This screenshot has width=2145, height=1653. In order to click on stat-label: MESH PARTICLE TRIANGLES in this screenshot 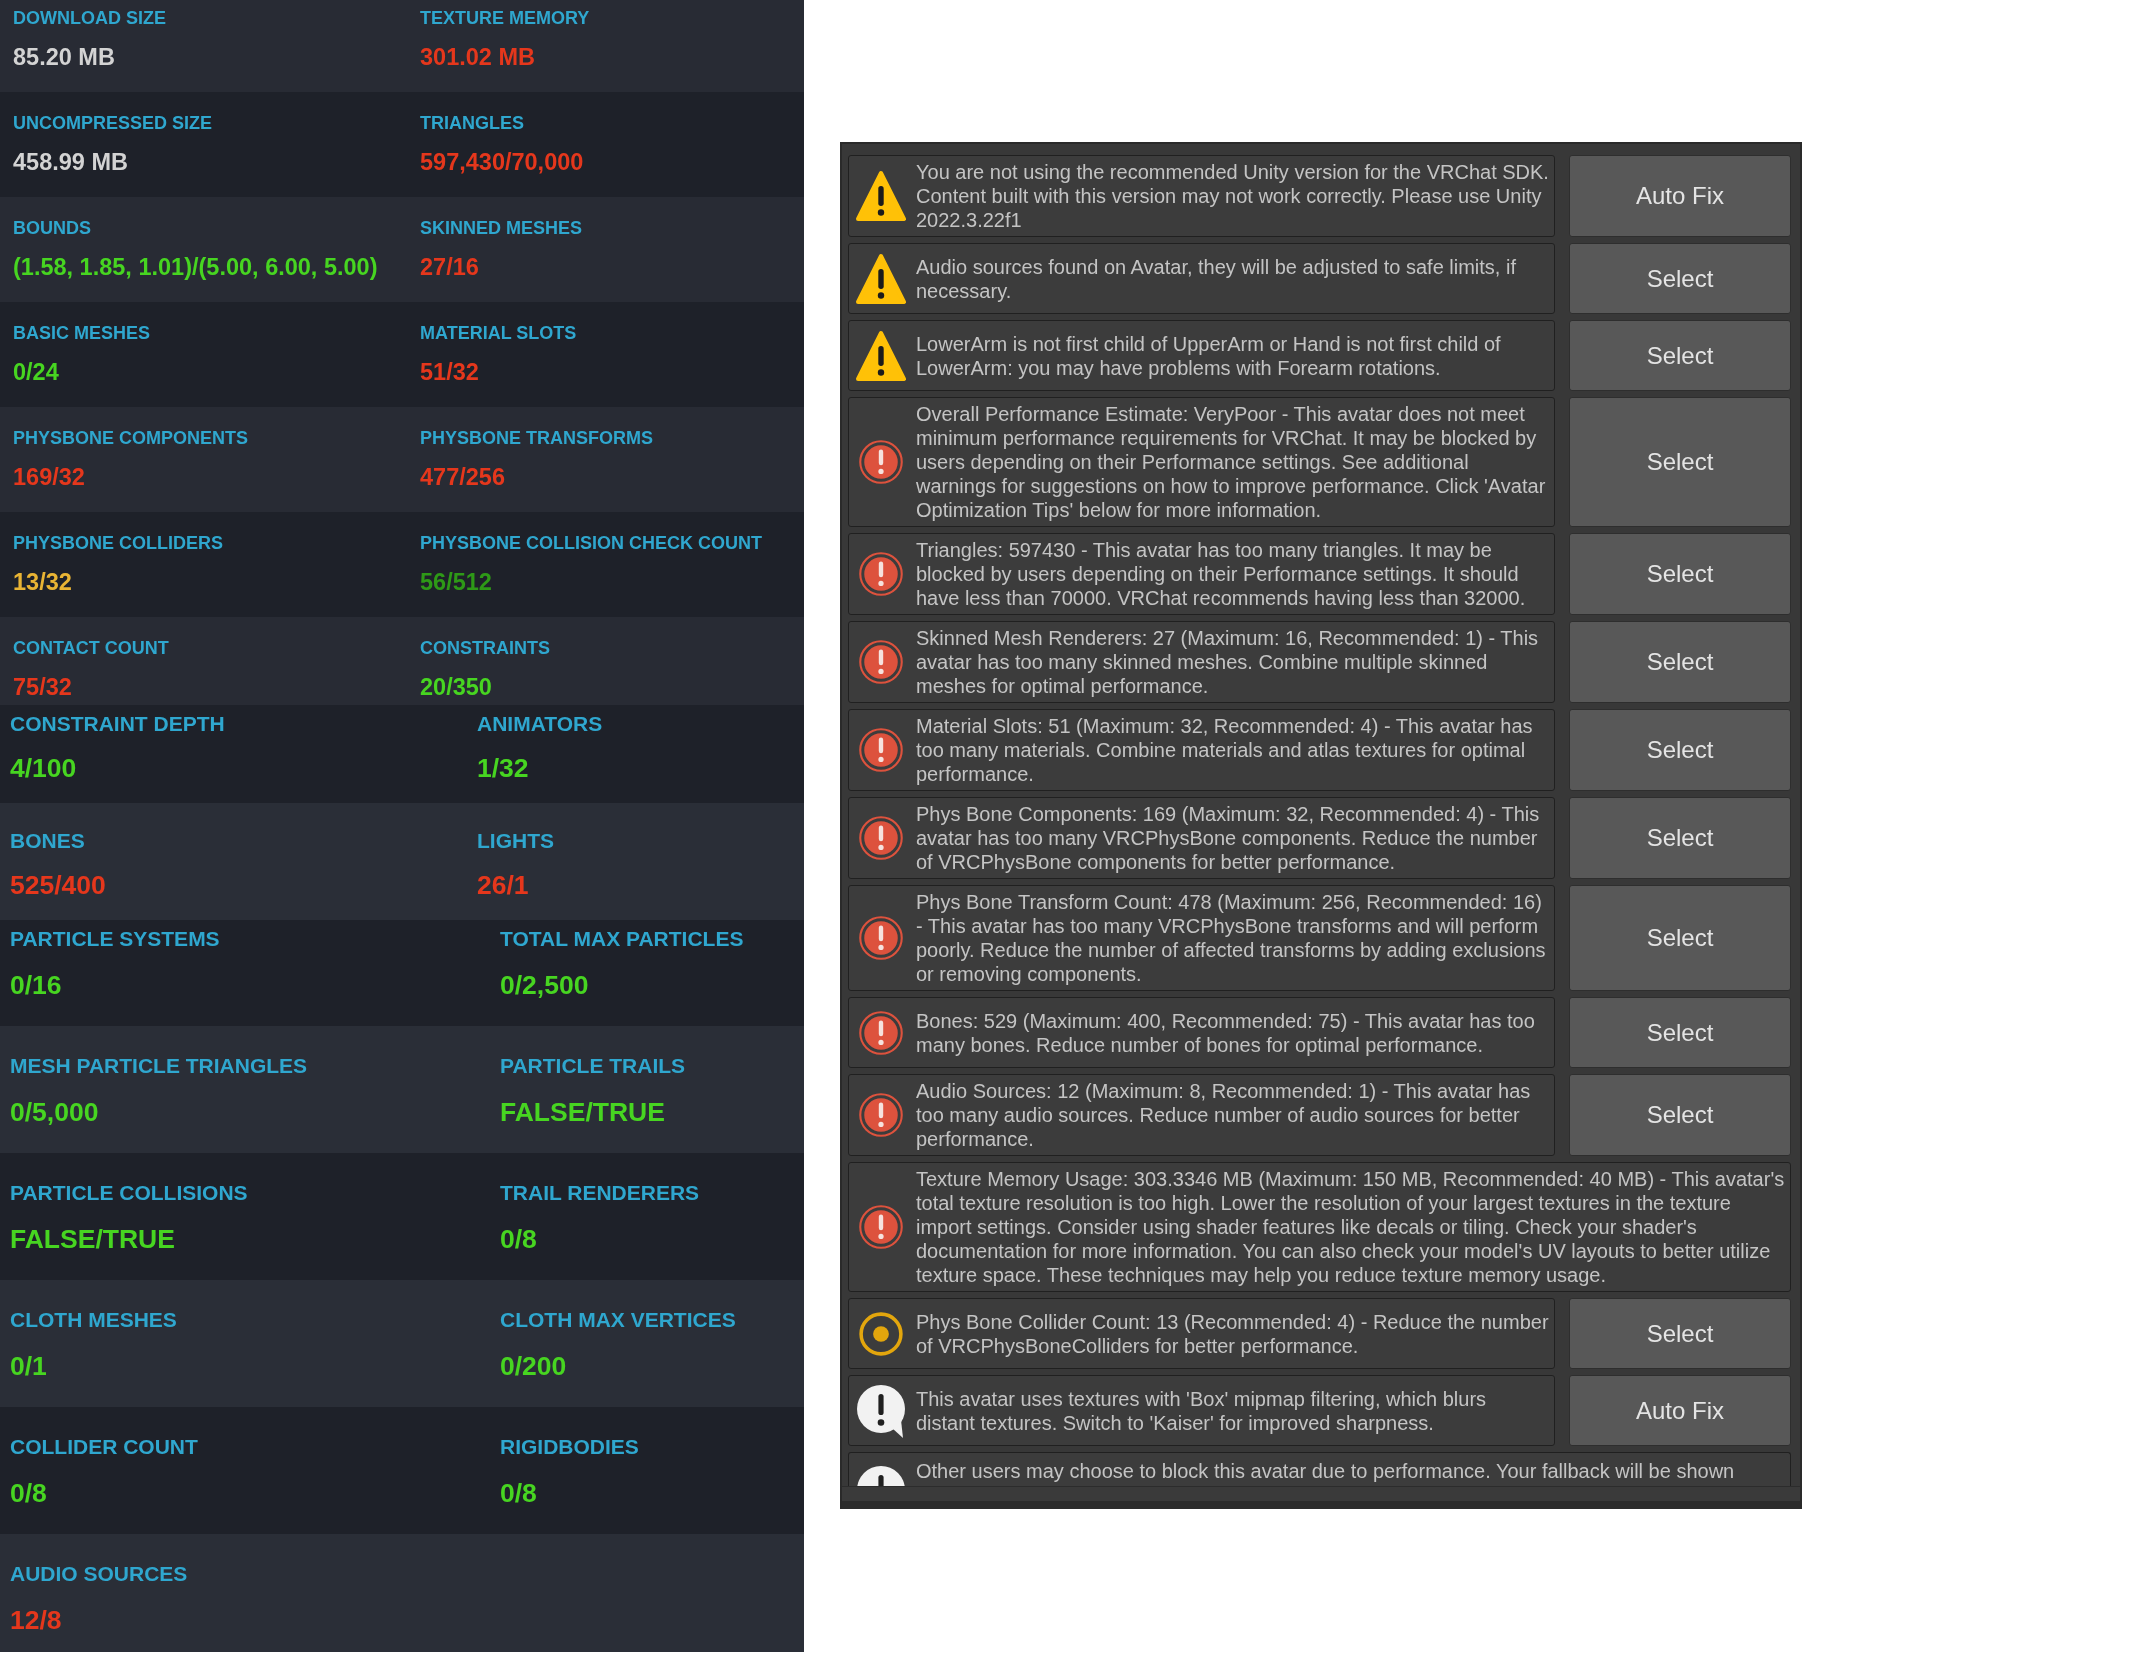, I will do `click(159, 1066)`.